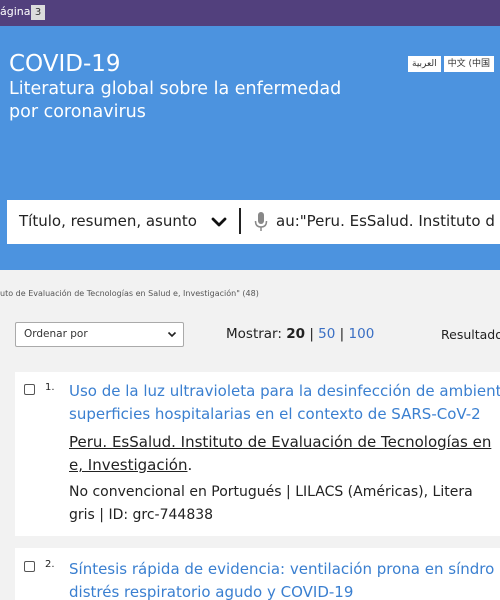 Image resolution: width=500 pixels, height=600 pixels. Describe the element at coordinates (190, 465) in the screenshot. I see `result-author-suffix: .` at that location.